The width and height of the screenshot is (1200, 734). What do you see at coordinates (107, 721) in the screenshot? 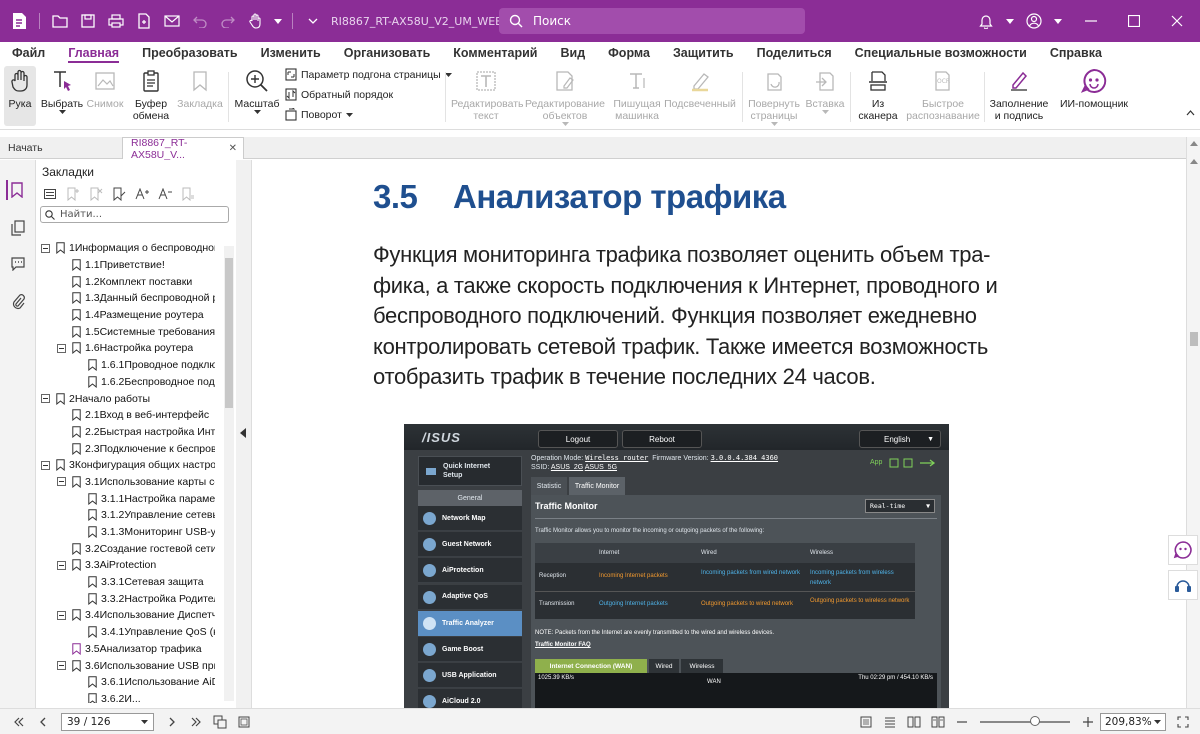
I see `page-number-input: 39 / 126` at bounding box center [107, 721].